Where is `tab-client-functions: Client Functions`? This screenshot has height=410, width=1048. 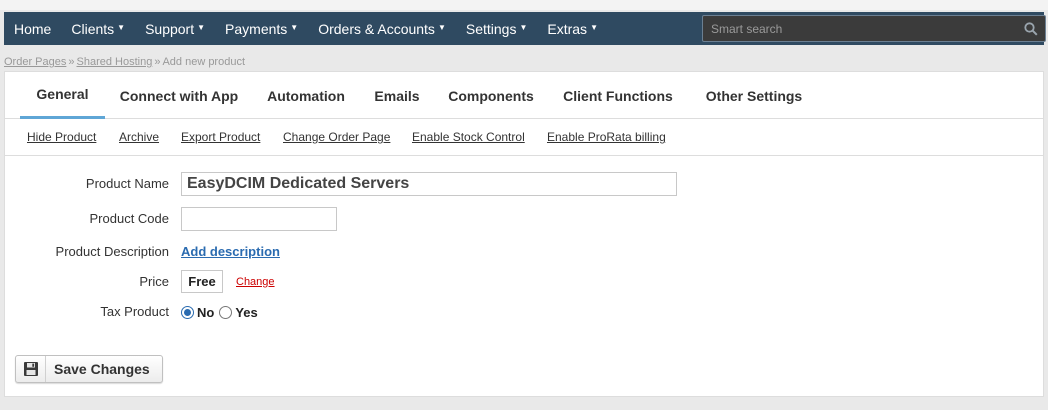
tab-client-functions: Client Functions is located at coordinates (618, 95).